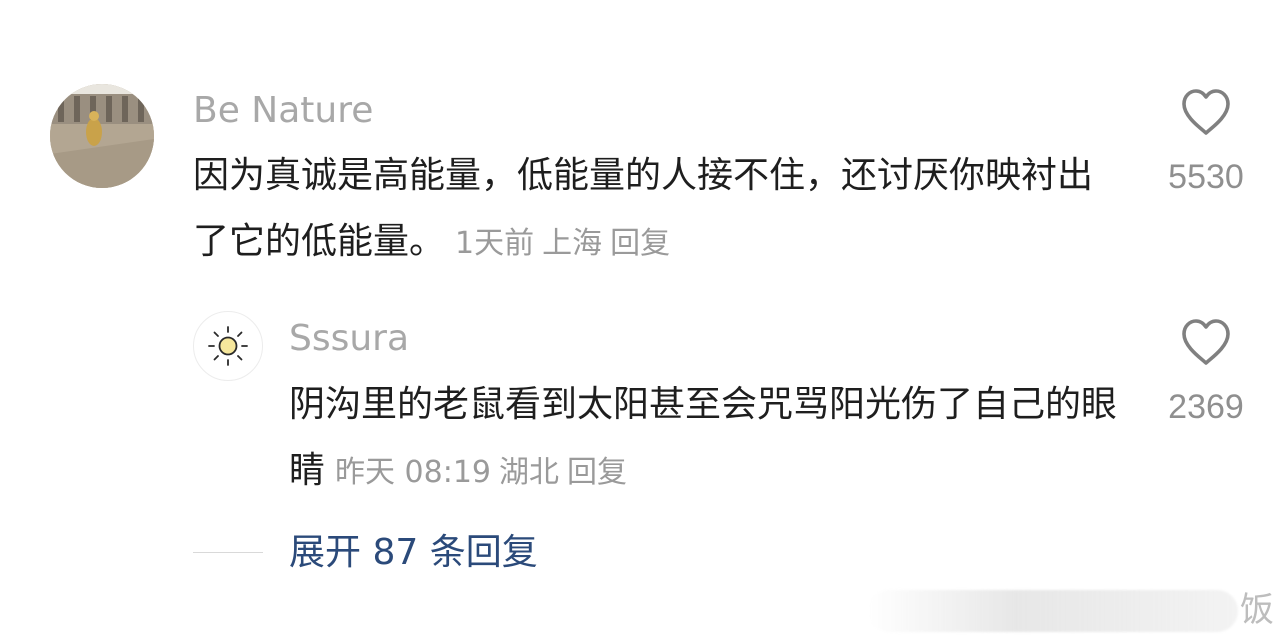 This screenshot has width=1284, height=644. Describe the element at coordinates (413, 472) in the screenshot. I see `reply-time: 昨天 08:19` at that location.